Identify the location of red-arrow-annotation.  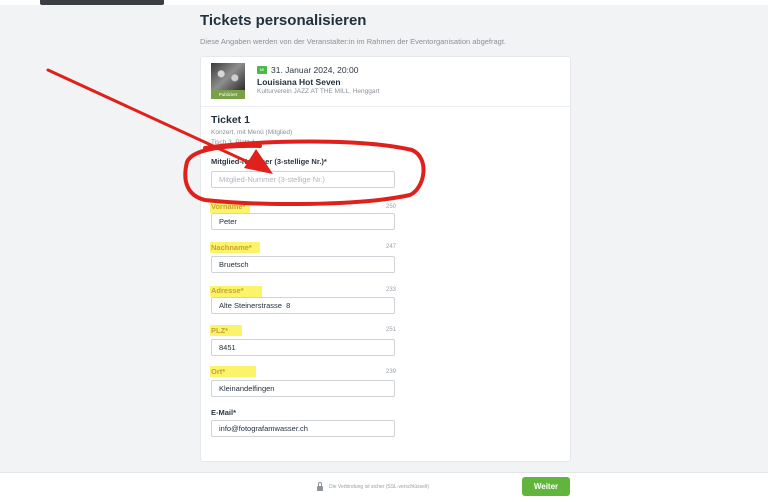
(159, 121).